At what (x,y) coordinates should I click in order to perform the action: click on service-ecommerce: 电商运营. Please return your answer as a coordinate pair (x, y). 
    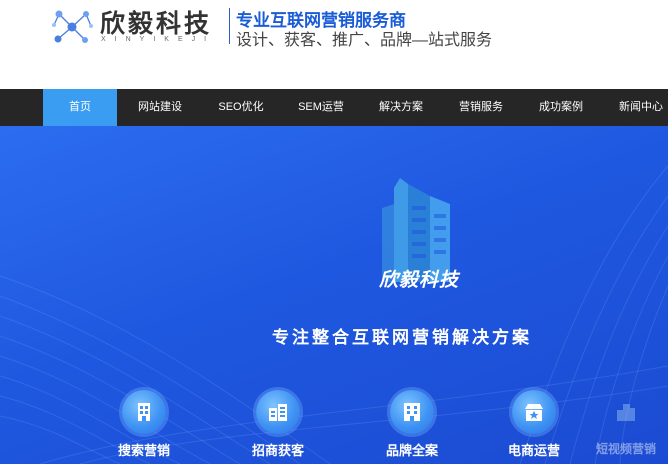
    Looking at the image, I should click on (534, 426).